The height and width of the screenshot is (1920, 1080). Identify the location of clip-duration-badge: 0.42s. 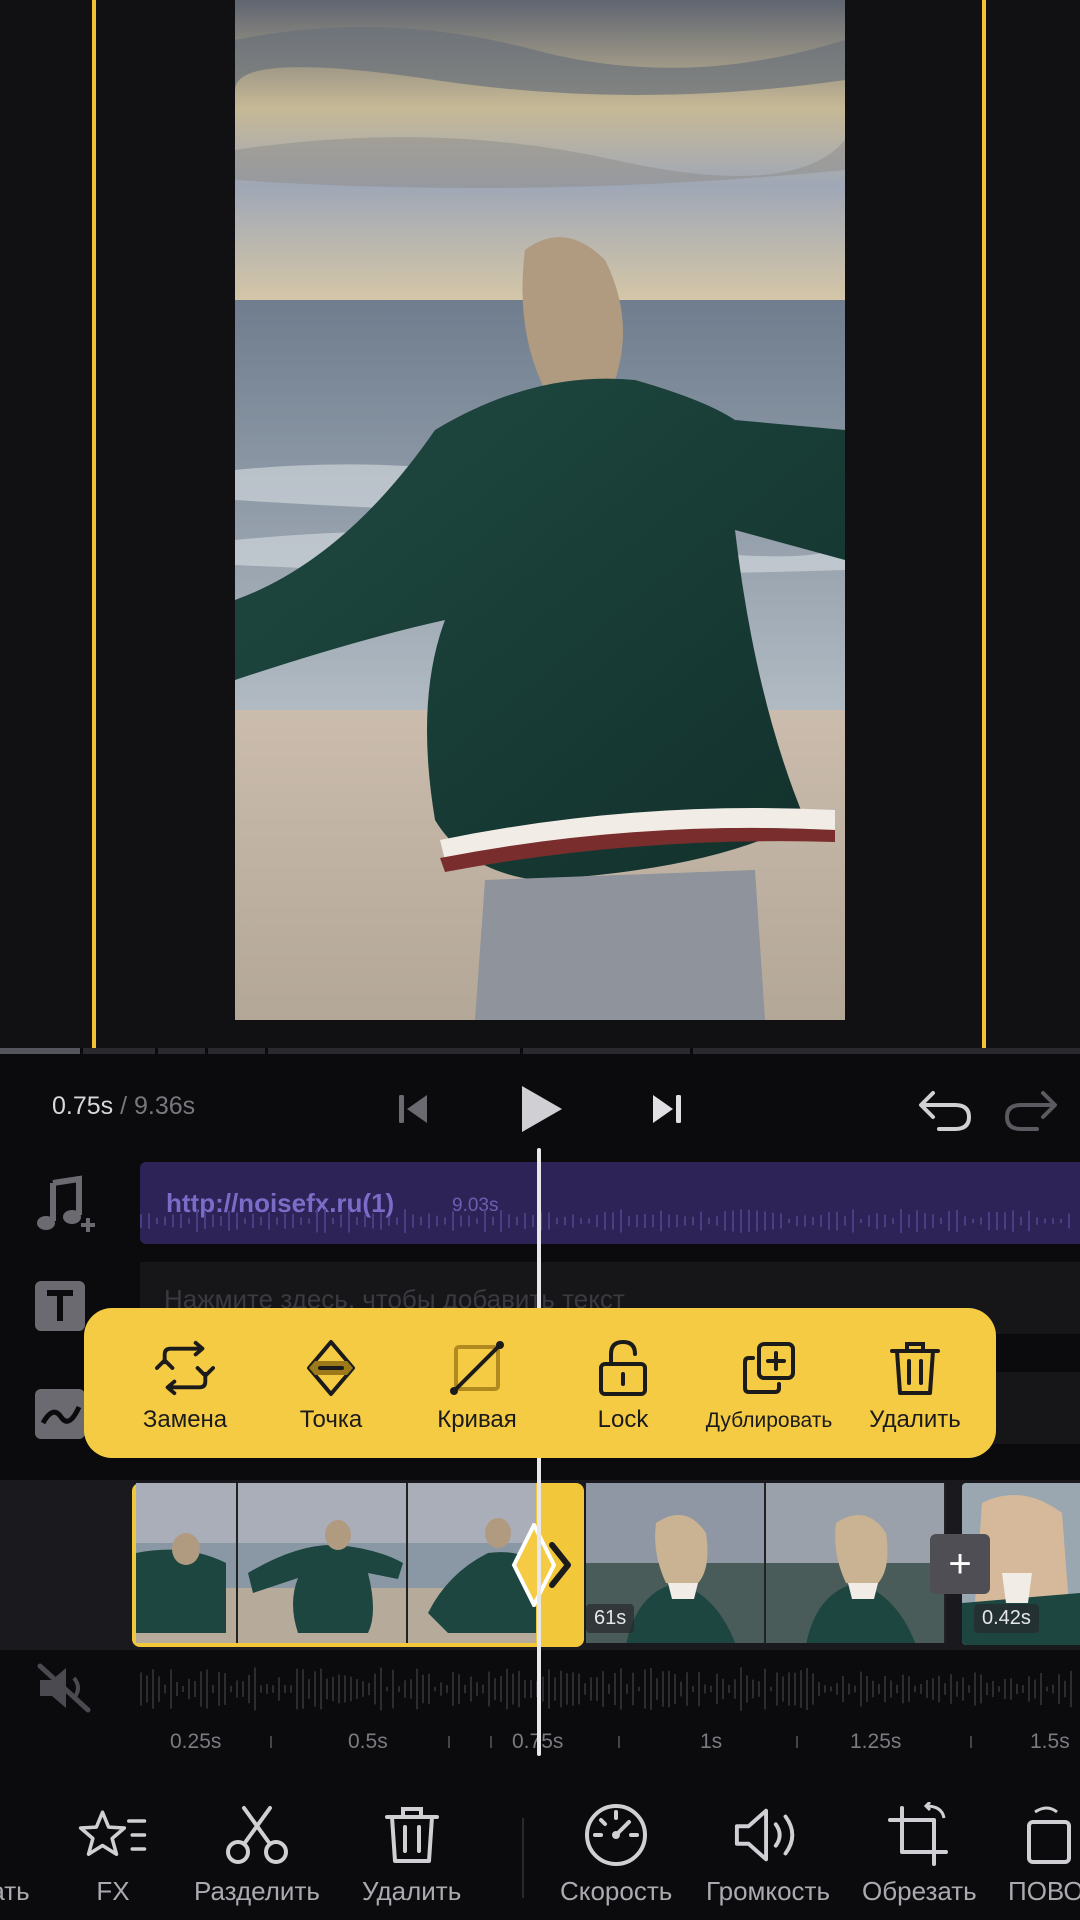
(1006, 1618).